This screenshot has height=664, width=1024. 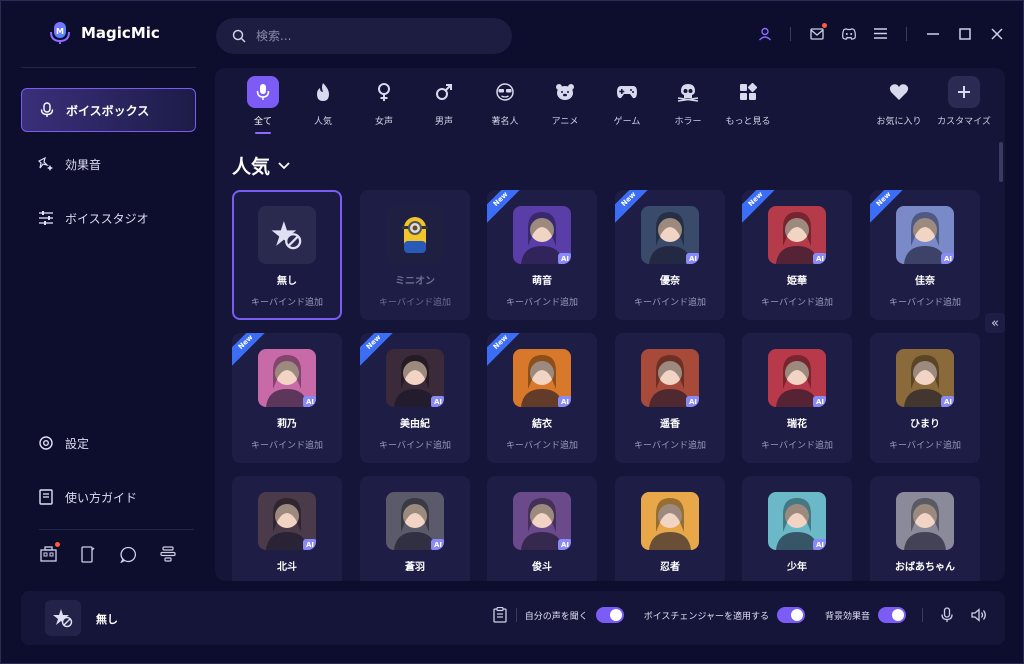 I want to click on tab-celebrity: 著名人, so click(x=505, y=104).